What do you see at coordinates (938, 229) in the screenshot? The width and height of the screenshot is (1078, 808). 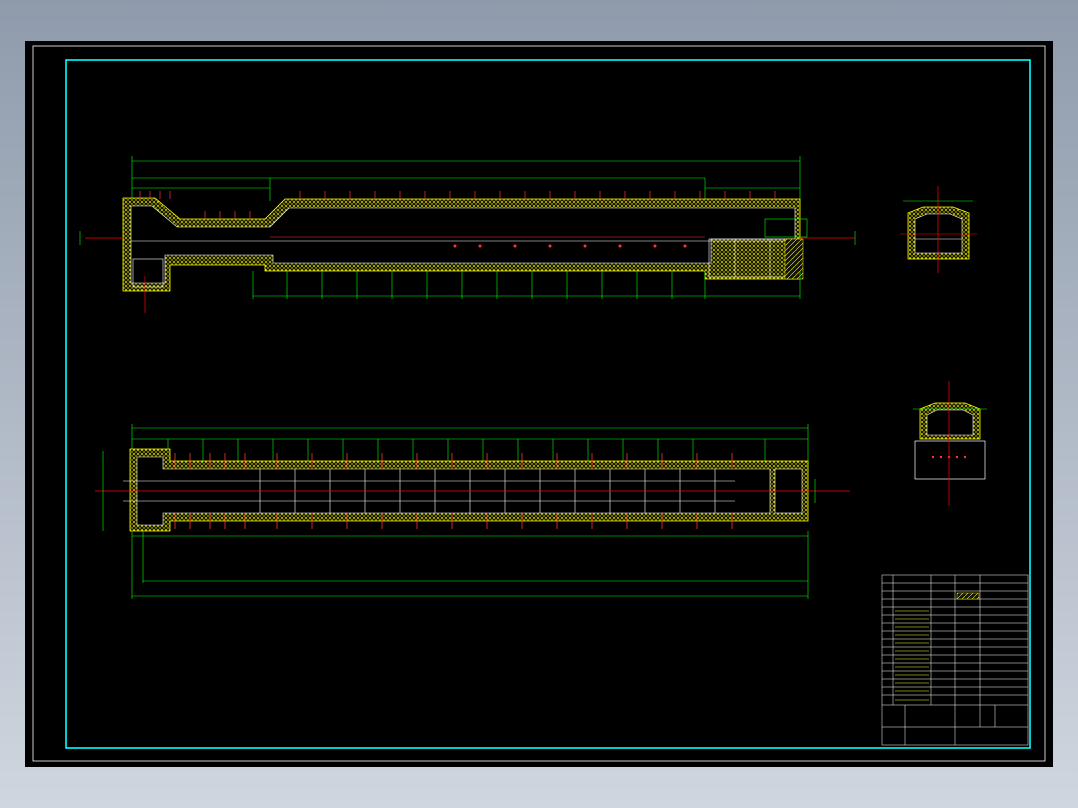 I see `section-view-a` at bounding box center [938, 229].